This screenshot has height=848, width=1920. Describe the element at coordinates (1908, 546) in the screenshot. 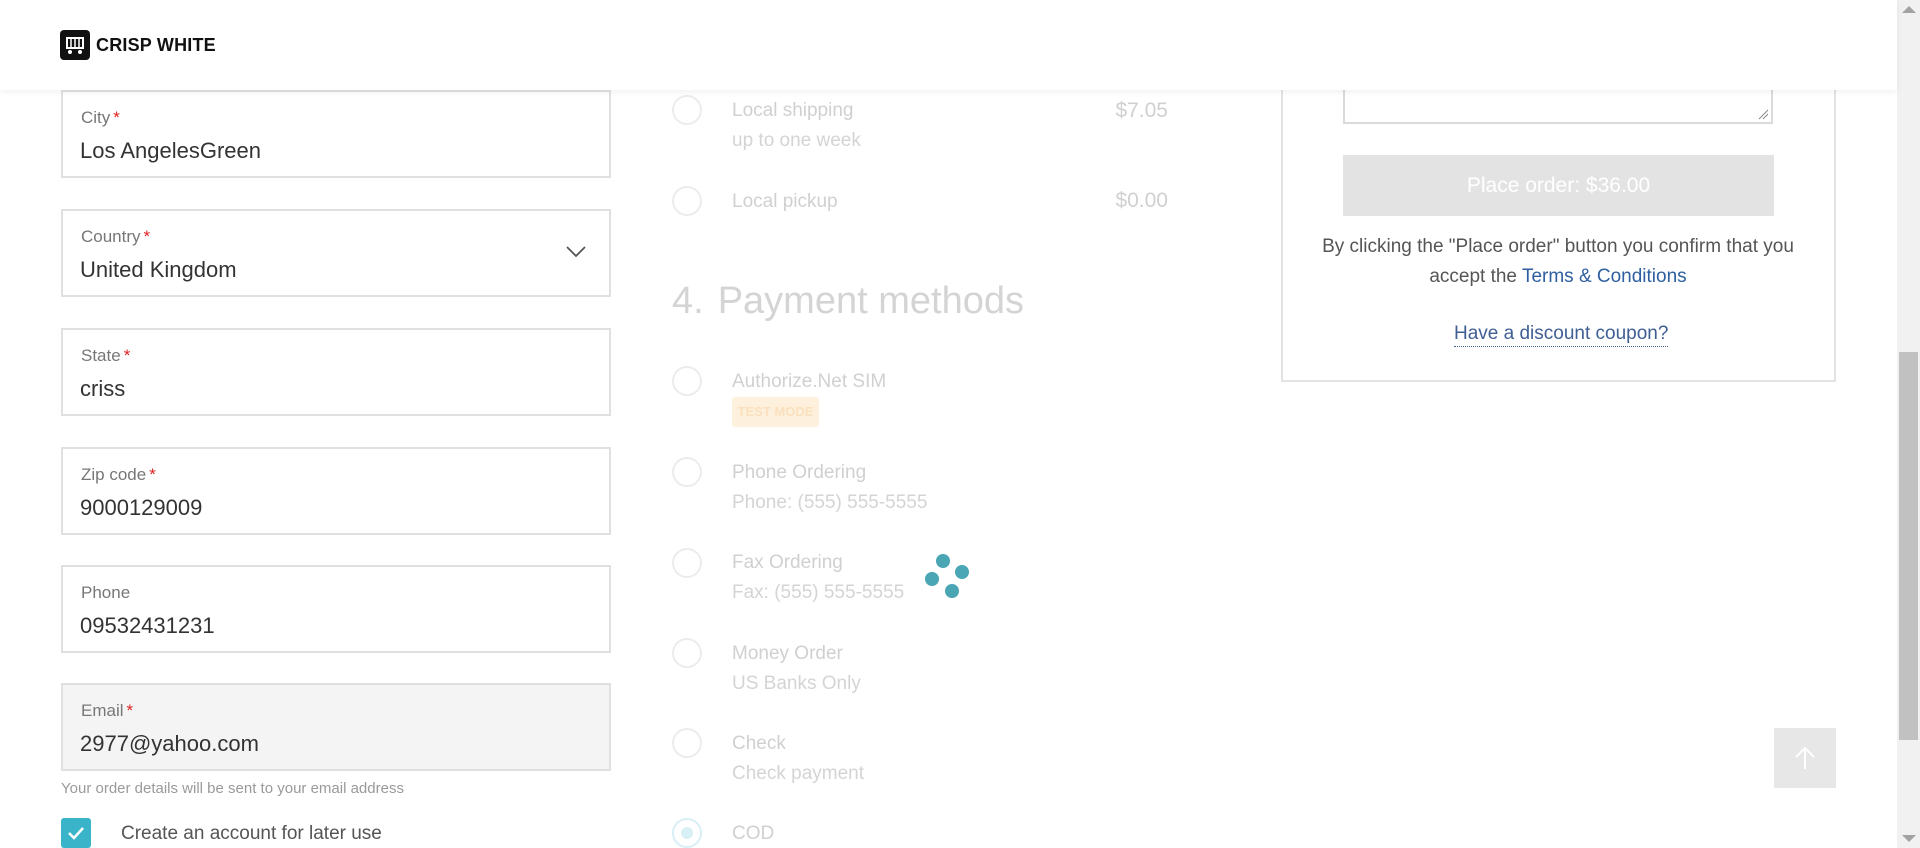

I see `scrollbar-thumb` at that location.